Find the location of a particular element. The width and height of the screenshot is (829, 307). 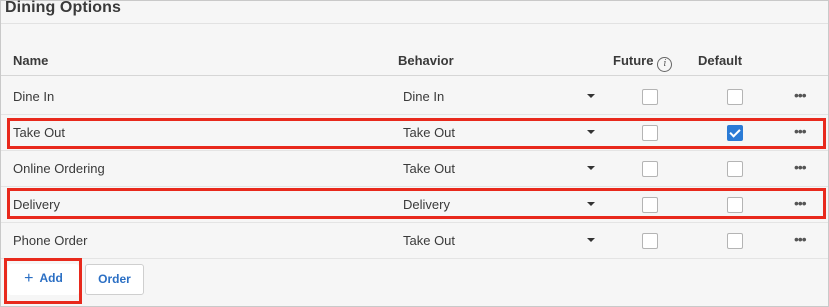

table-row: Dine In Dine In ••• is located at coordinates (414, 97).